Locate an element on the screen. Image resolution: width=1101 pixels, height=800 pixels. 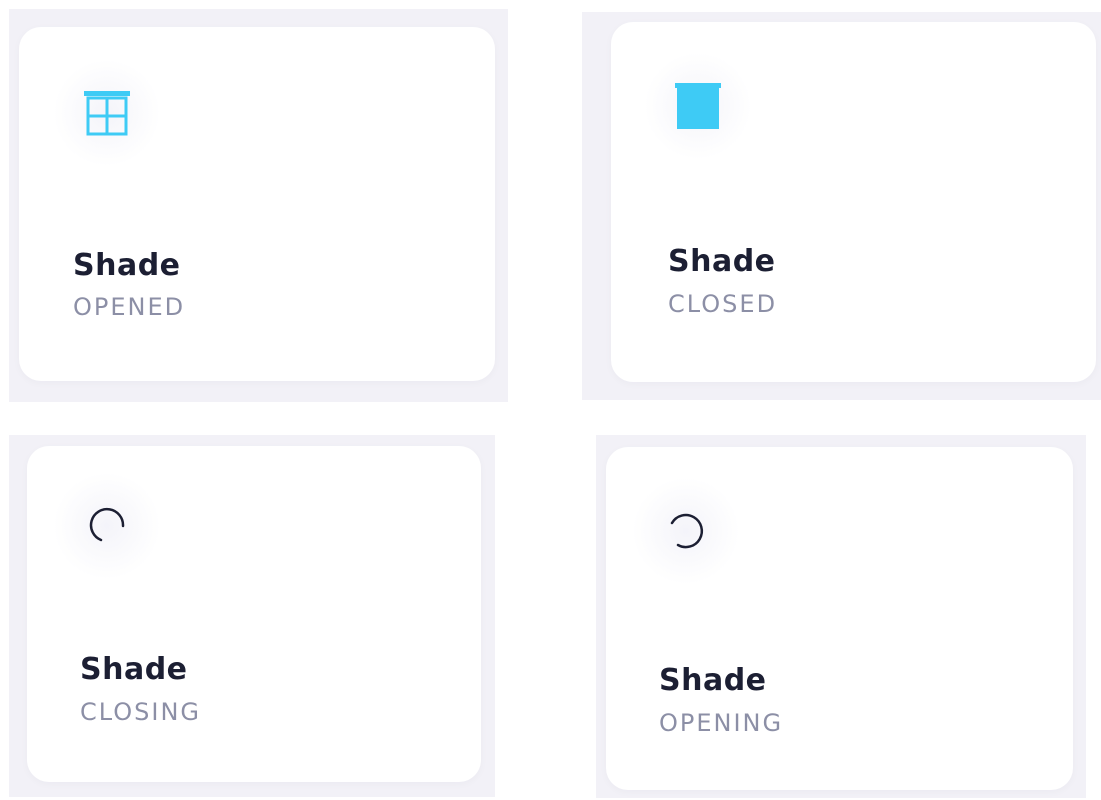
tile-status: OPENED is located at coordinates (129, 307).